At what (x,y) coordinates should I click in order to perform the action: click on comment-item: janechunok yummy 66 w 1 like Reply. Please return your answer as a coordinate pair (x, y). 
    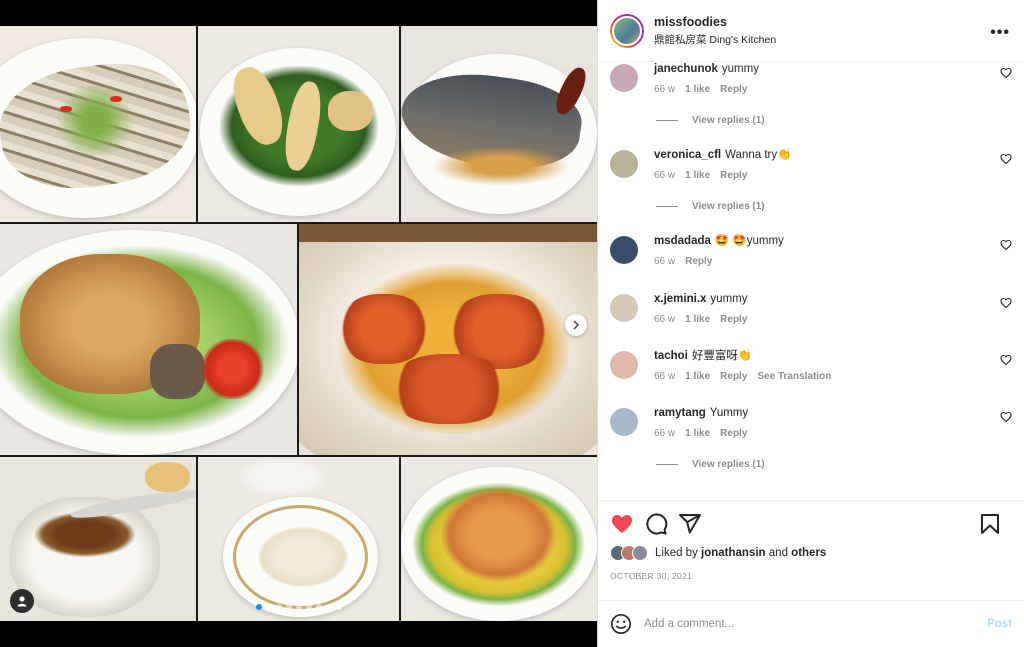
    Looking at the image, I should click on (811, 78).